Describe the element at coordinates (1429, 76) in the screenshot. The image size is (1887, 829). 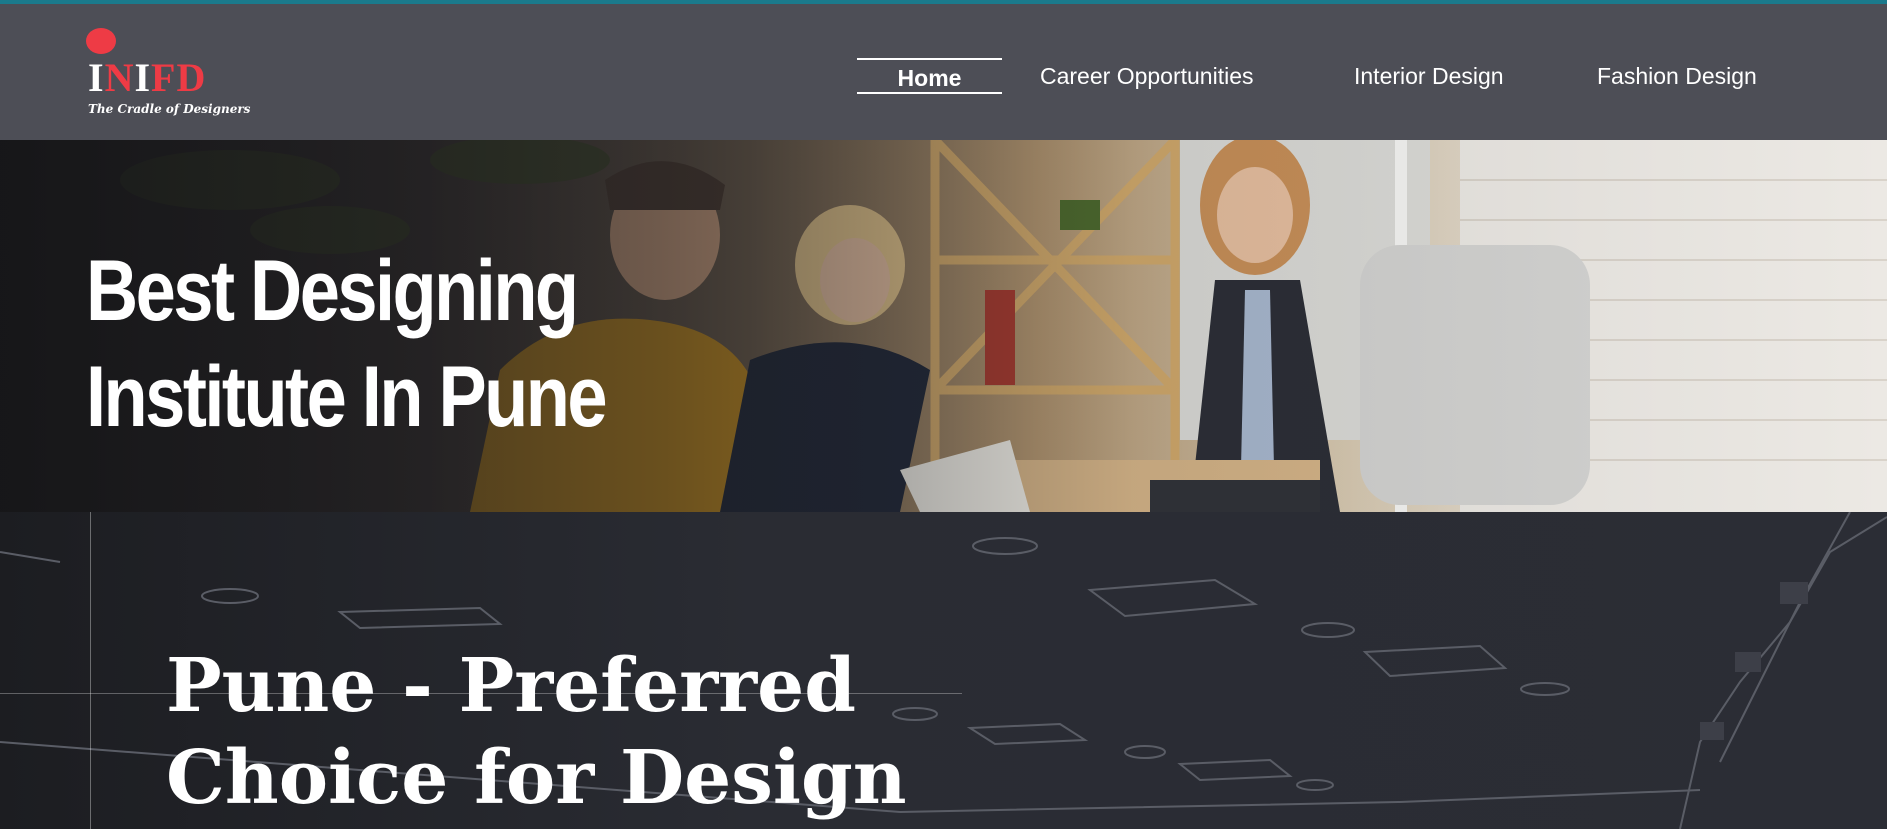
I see `nav-item-interior-design: Interior Design` at that location.